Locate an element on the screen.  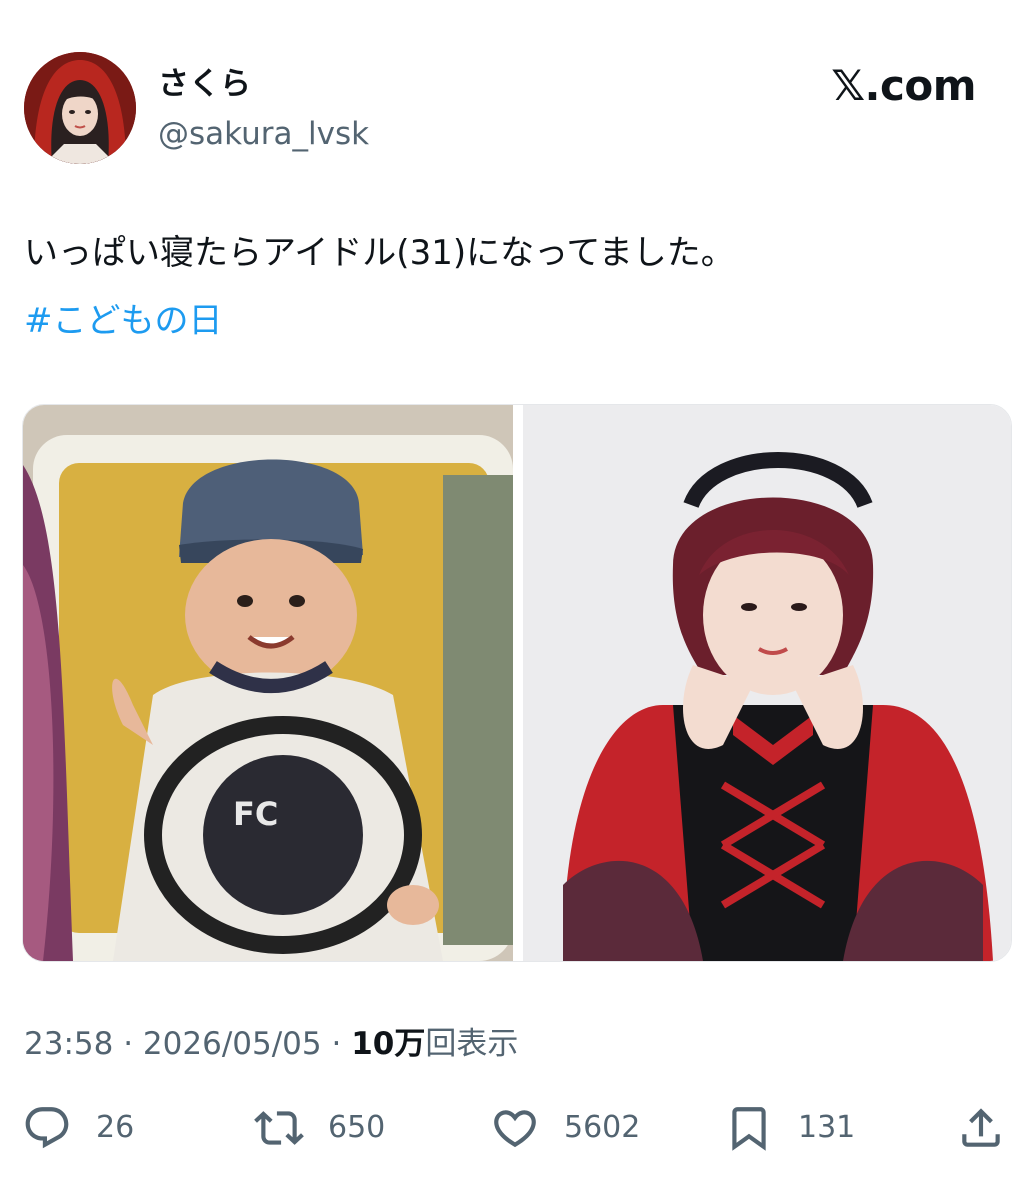
repost-count: 650 is located at coordinates (357, 1127).